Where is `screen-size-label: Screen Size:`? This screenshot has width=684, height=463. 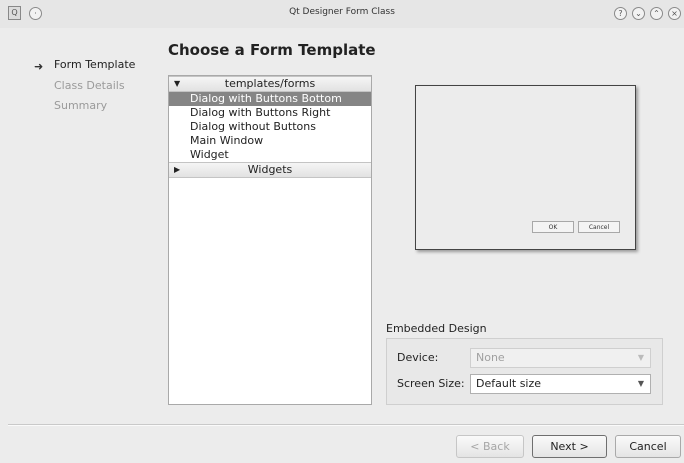
screen-size-label: Screen Size: is located at coordinates (431, 383).